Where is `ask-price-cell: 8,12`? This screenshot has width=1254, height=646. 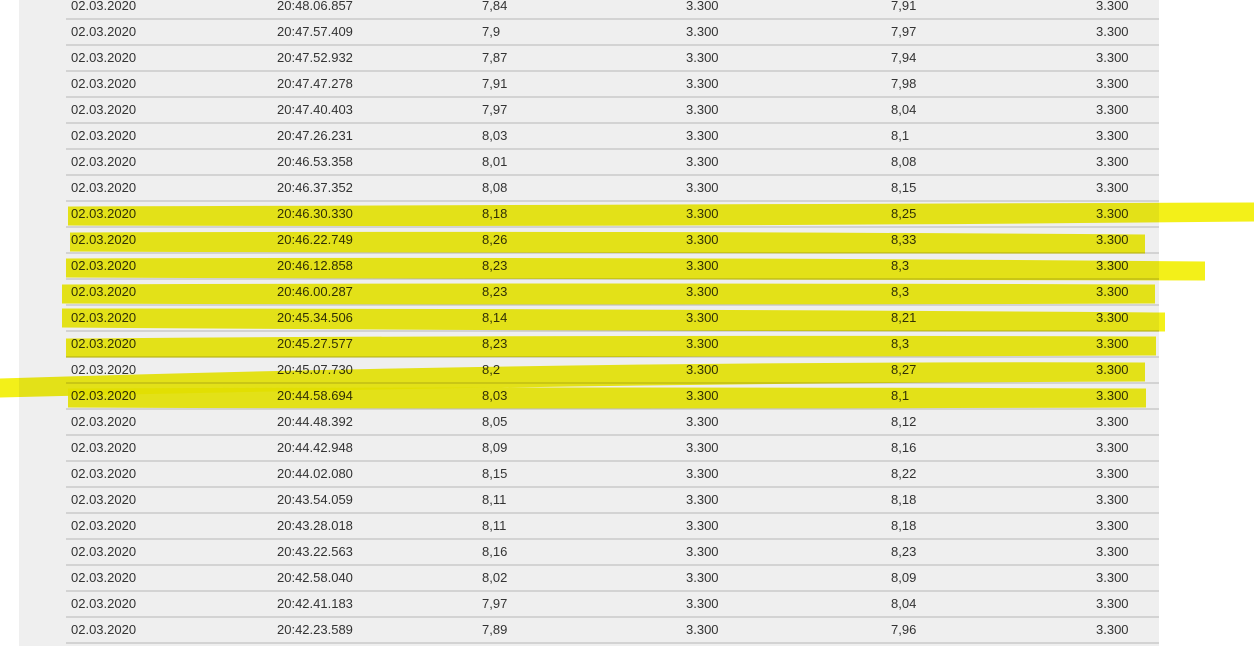
ask-price-cell: 8,12 is located at coordinates (904, 421).